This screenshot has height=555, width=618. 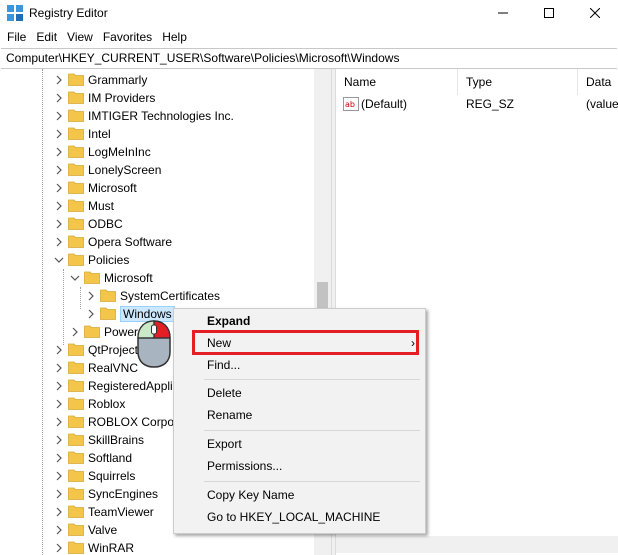 I want to click on tree-item: Policies, so click(x=165, y=260).